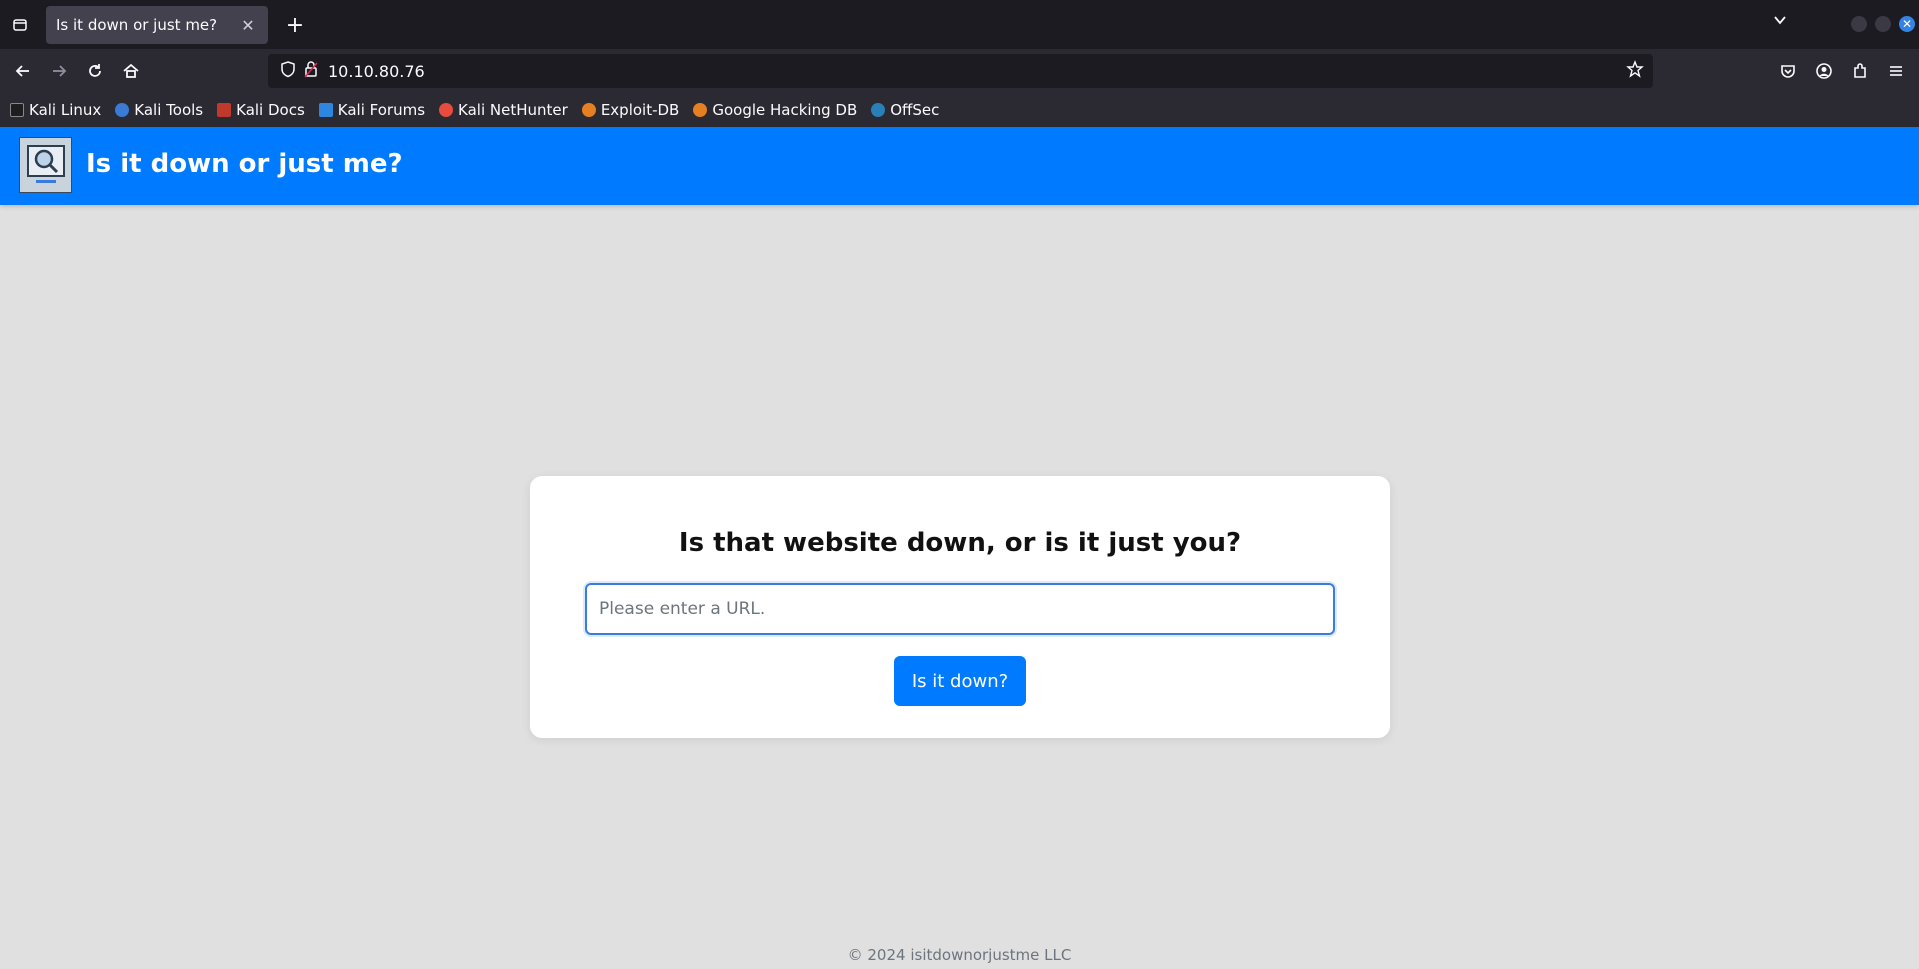 The width and height of the screenshot is (1919, 969). Describe the element at coordinates (1824, 71) in the screenshot. I see `account-icon` at that location.